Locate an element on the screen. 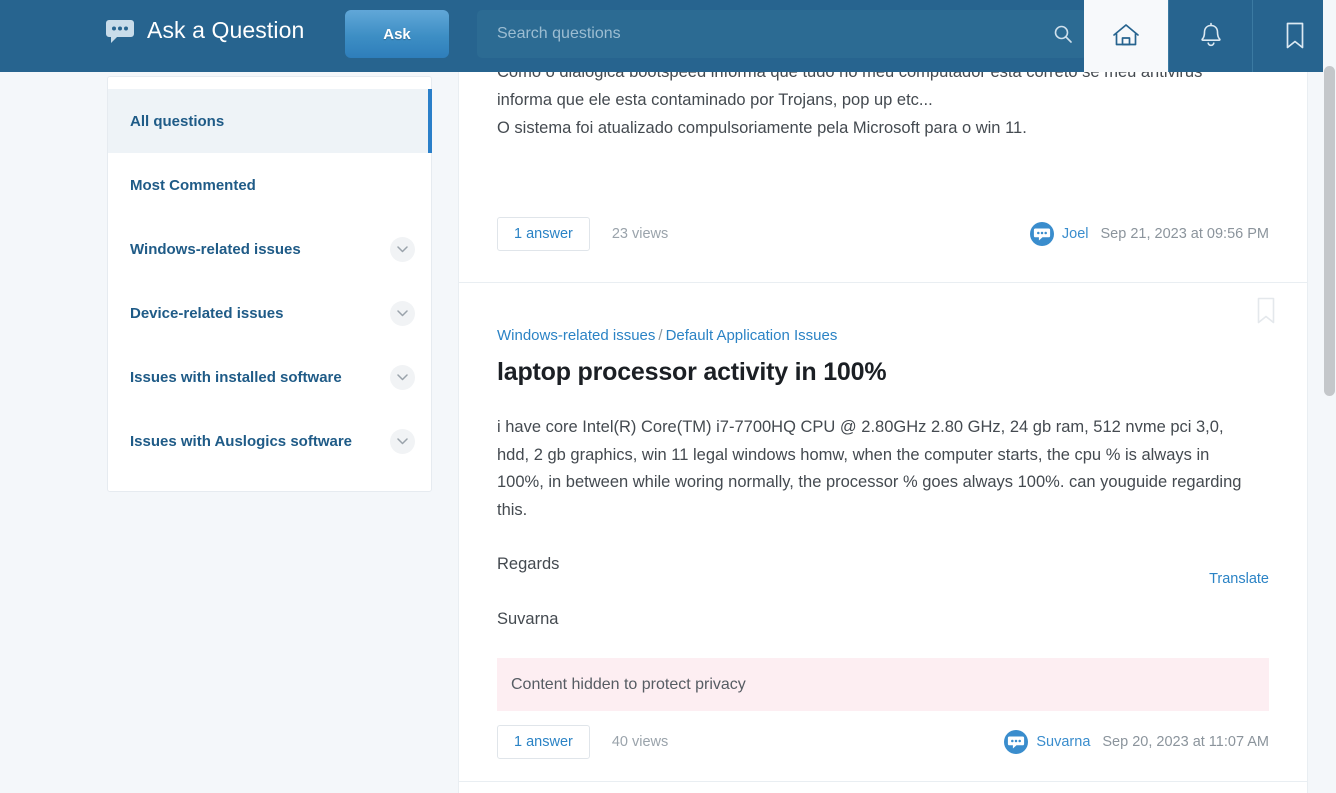 The width and height of the screenshot is (1336, 793). sidebar-item-label: All questions is located at coordinates (177, 121).